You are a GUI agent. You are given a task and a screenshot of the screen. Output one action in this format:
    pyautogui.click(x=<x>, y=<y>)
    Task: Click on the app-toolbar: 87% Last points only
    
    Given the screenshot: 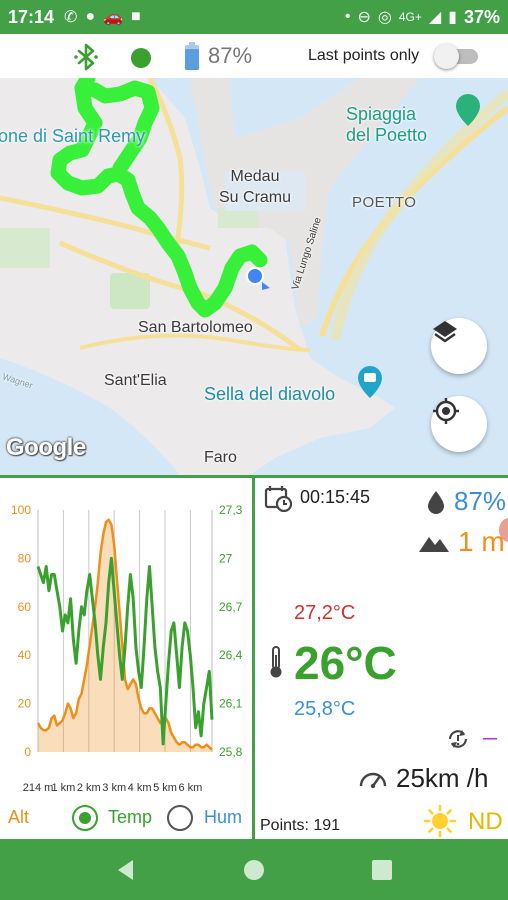 What is the action you would take?
    pyautogui.click(x=254, y=56)
    